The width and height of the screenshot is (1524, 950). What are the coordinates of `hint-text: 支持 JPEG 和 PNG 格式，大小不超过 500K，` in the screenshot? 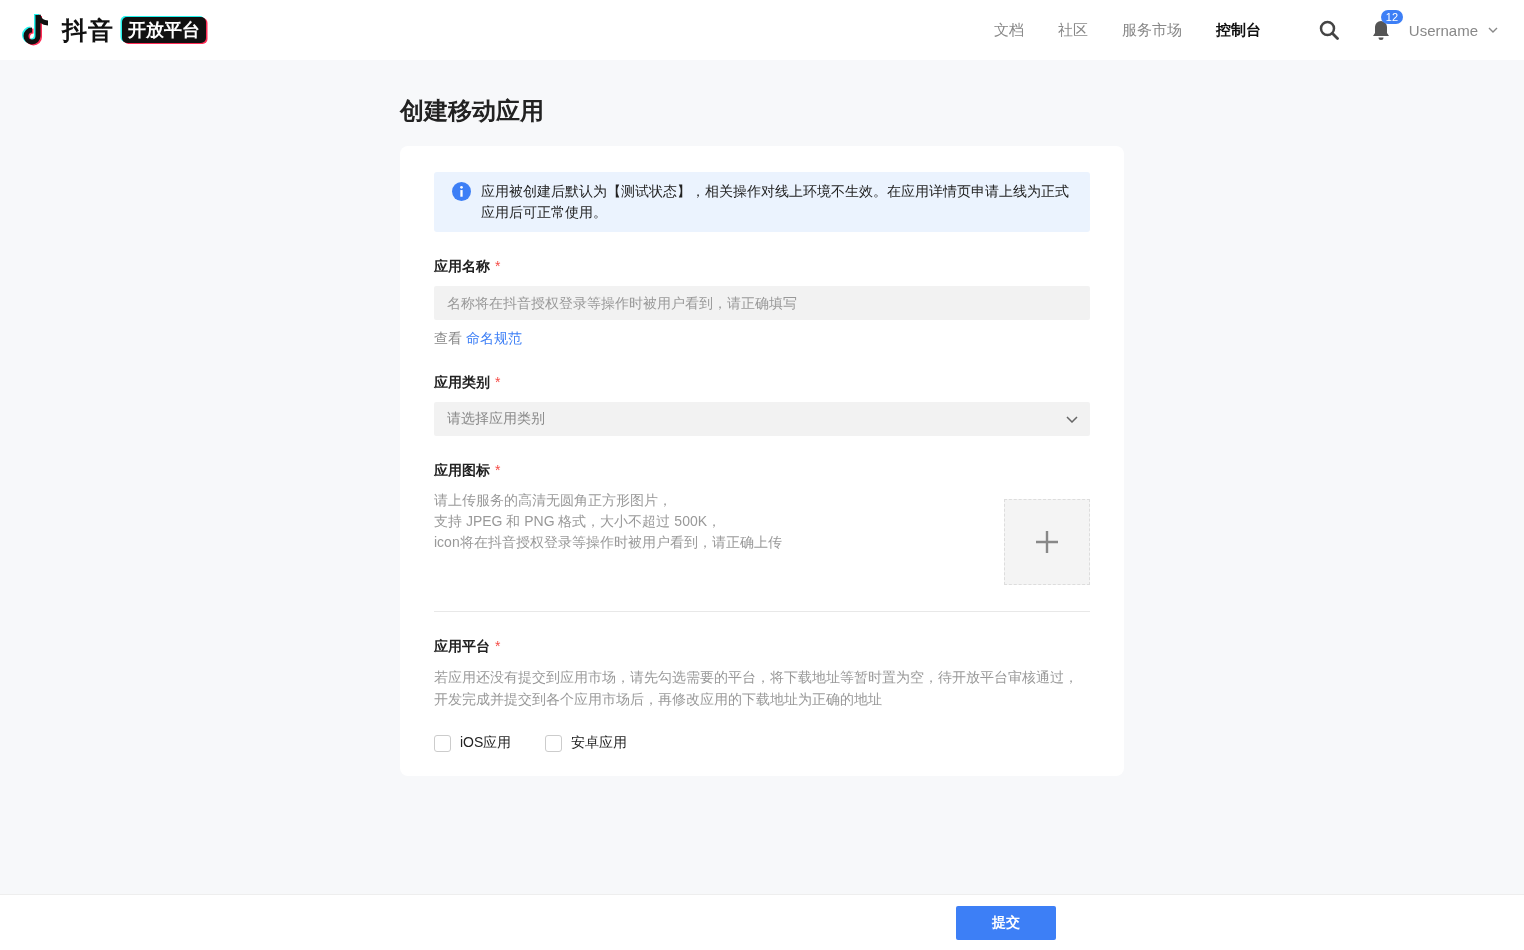 It's located at (578, 521).